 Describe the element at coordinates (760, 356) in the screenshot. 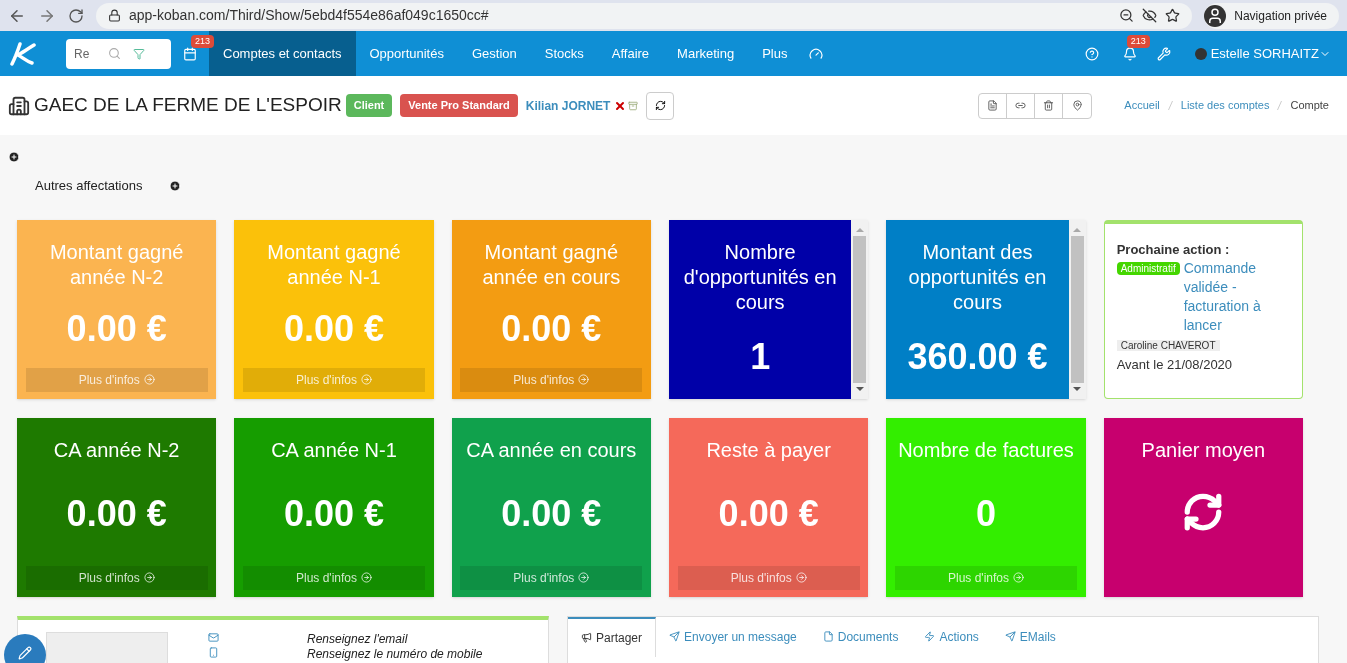

I see `tile-value: 1` at that location.